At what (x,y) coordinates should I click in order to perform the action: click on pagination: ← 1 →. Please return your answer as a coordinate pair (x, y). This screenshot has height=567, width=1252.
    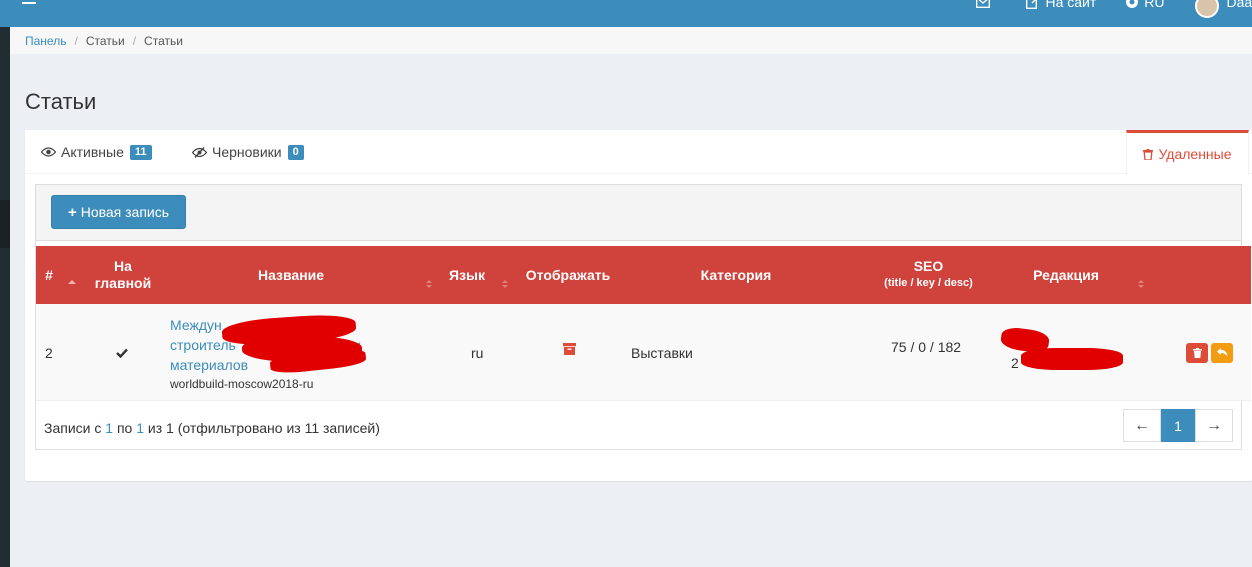
    Looking at the image, I should click on (1178, 425).